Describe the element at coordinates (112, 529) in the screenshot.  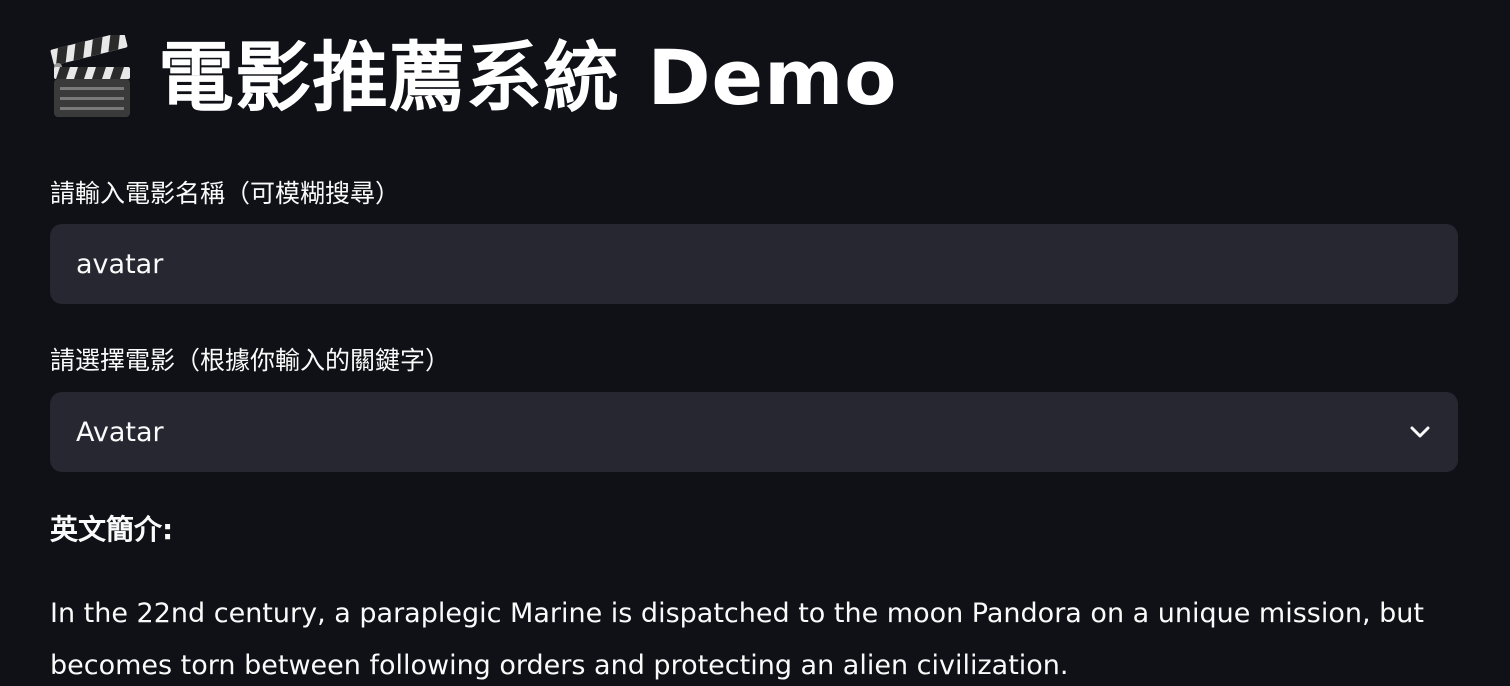
I see `overview-heading: 英文簡介:` at that location.